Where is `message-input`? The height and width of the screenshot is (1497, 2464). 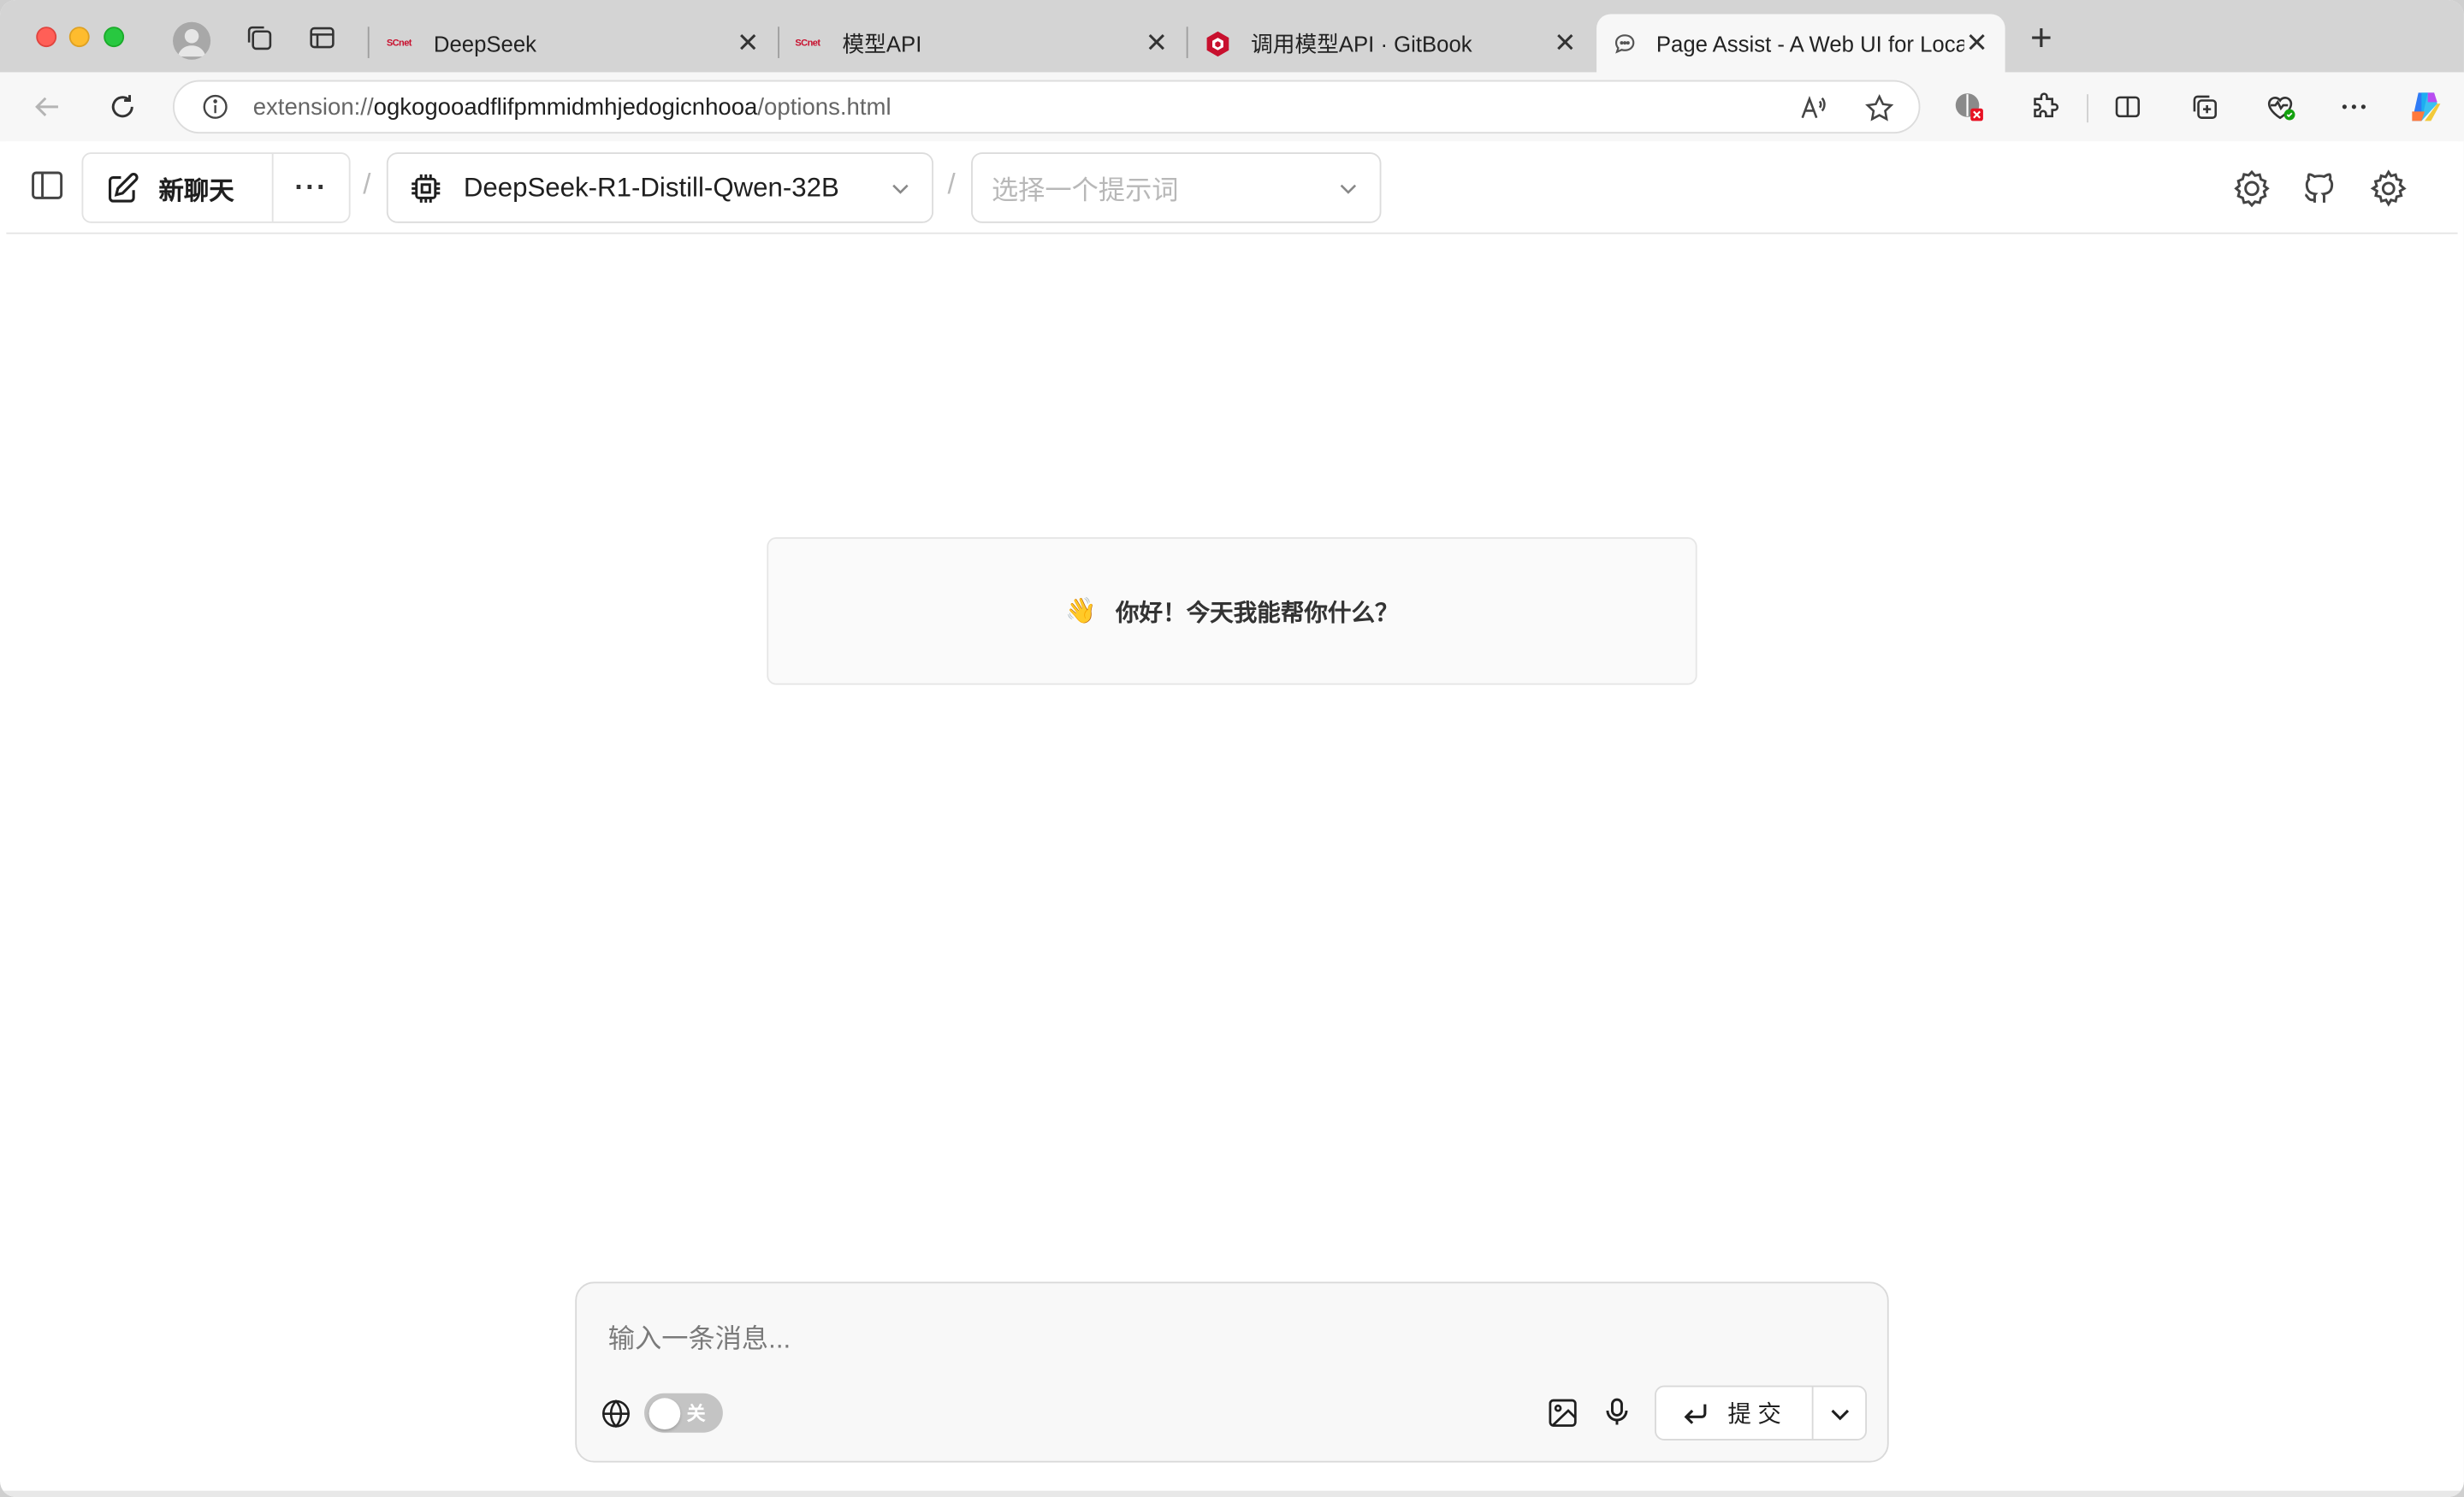 message-input is located at coordinates (1220, 1340).